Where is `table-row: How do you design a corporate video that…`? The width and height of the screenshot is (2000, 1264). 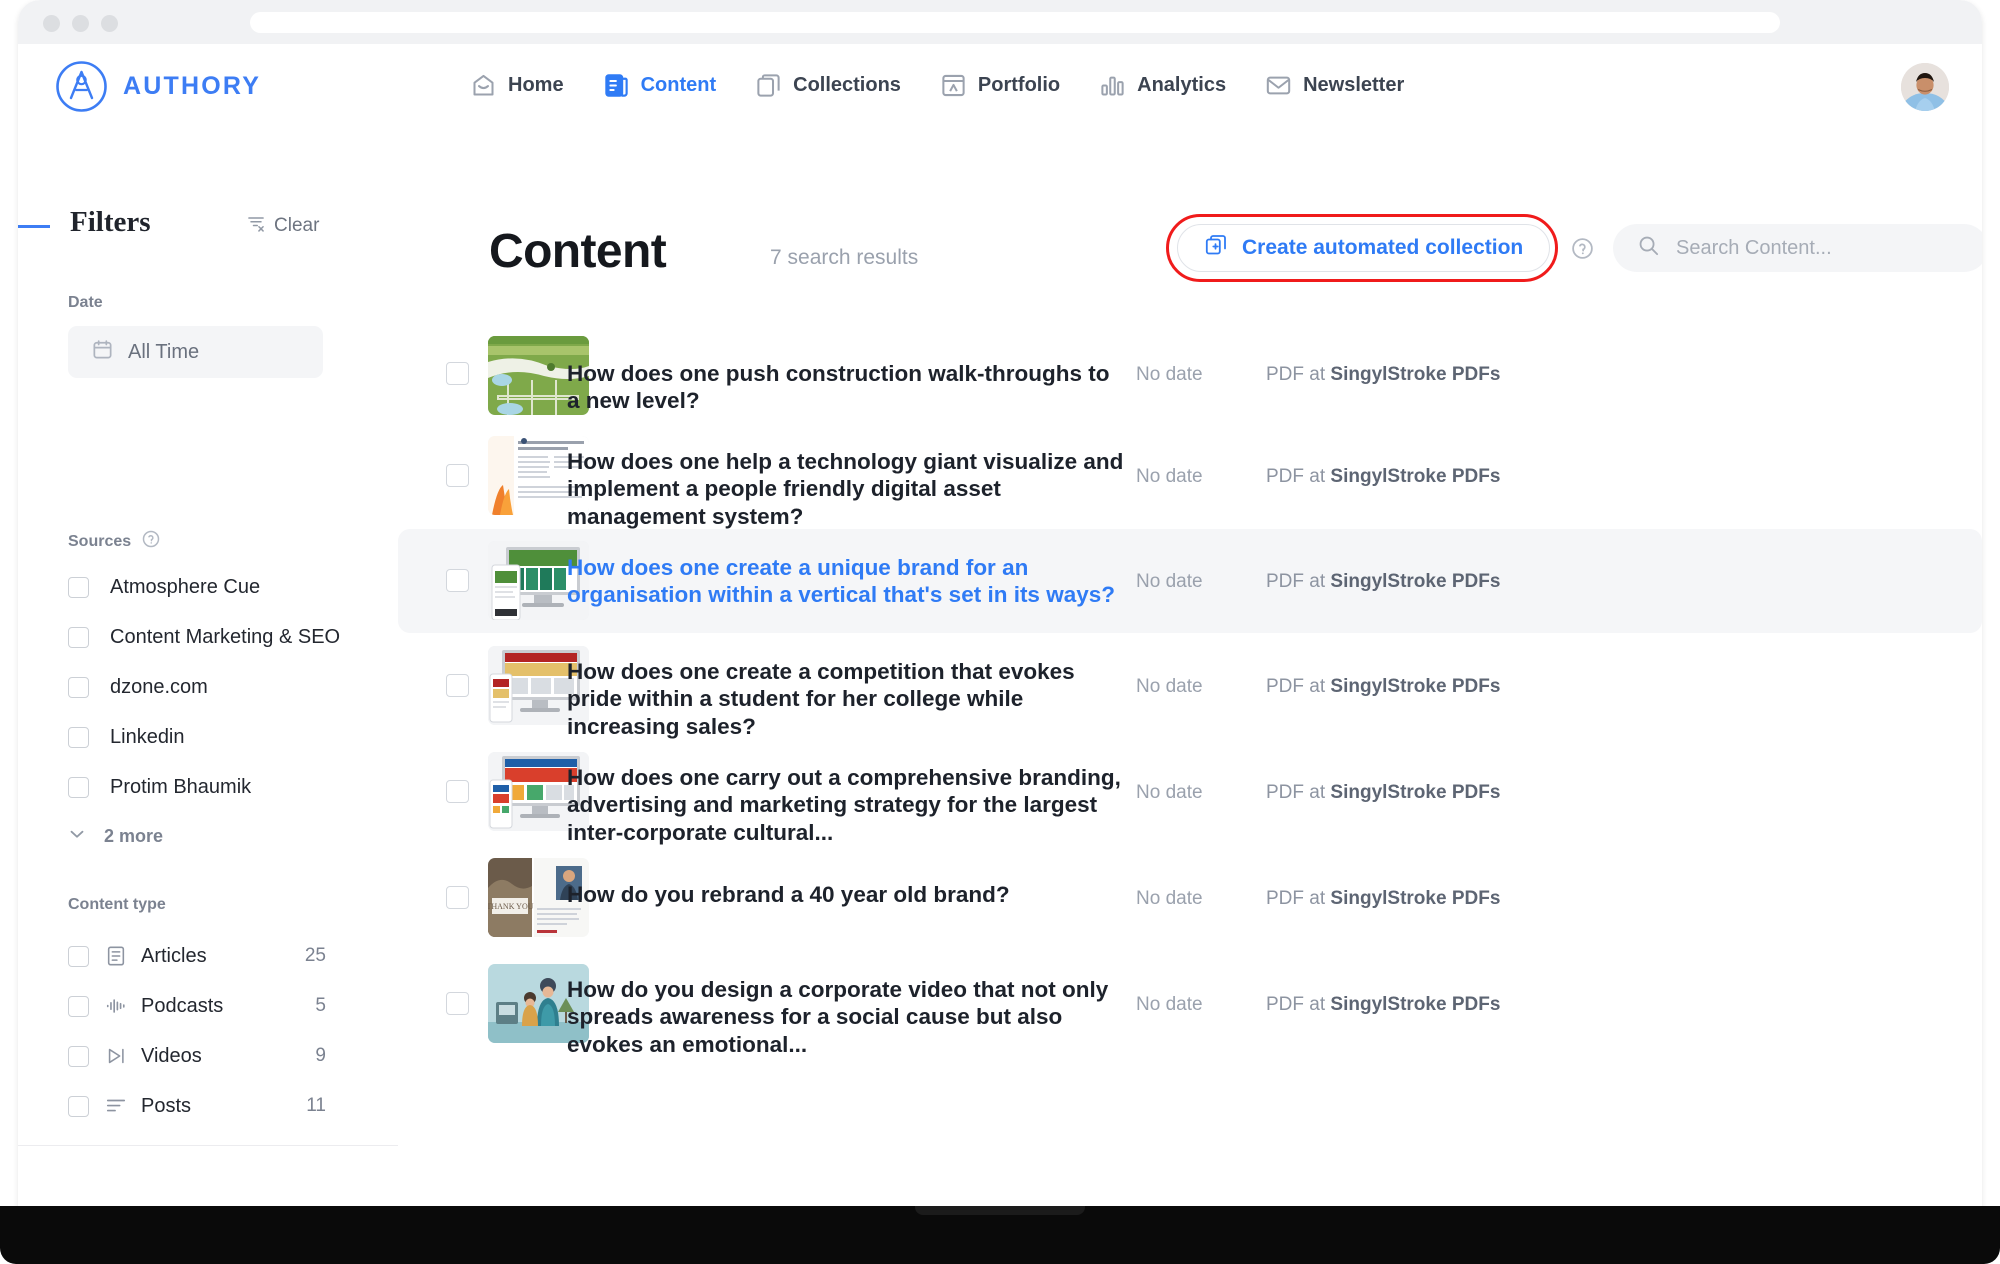
table-row: How do you design a corporate video that… is located at coordinates (1190, 1004).